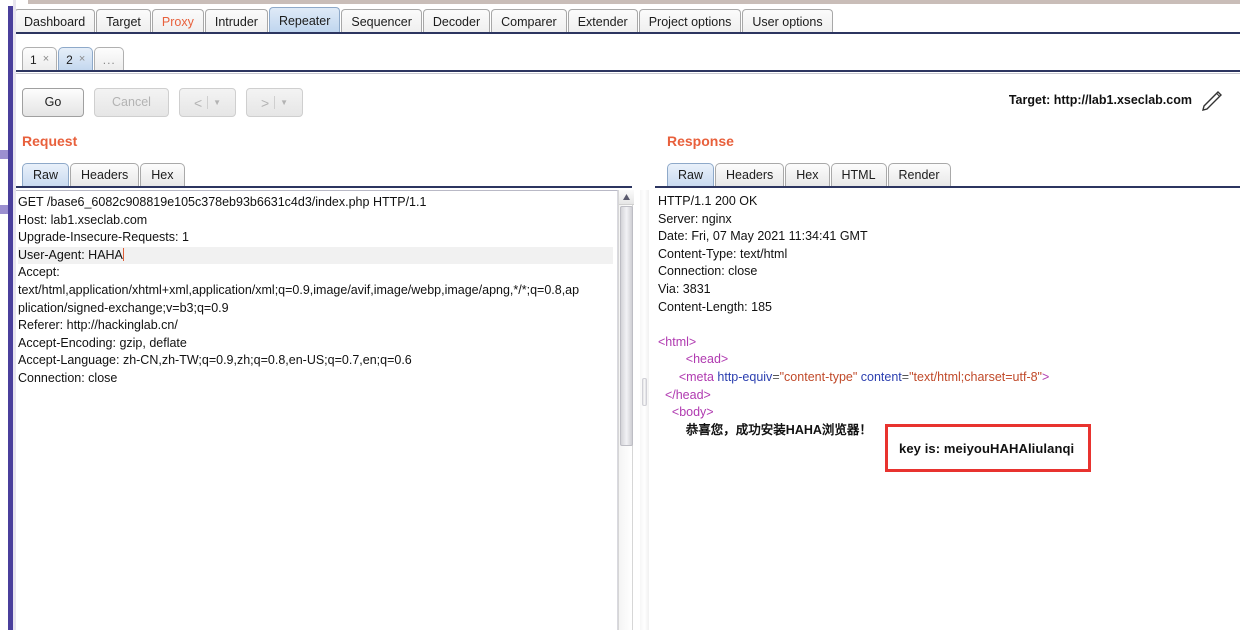 The height and width of the screenshot is (630, 1240). What do you see at coordinates (70, 254) in the screenshot?
I see `request-line-text: User-Agent: HAHA` at bounding box center [70, 254].